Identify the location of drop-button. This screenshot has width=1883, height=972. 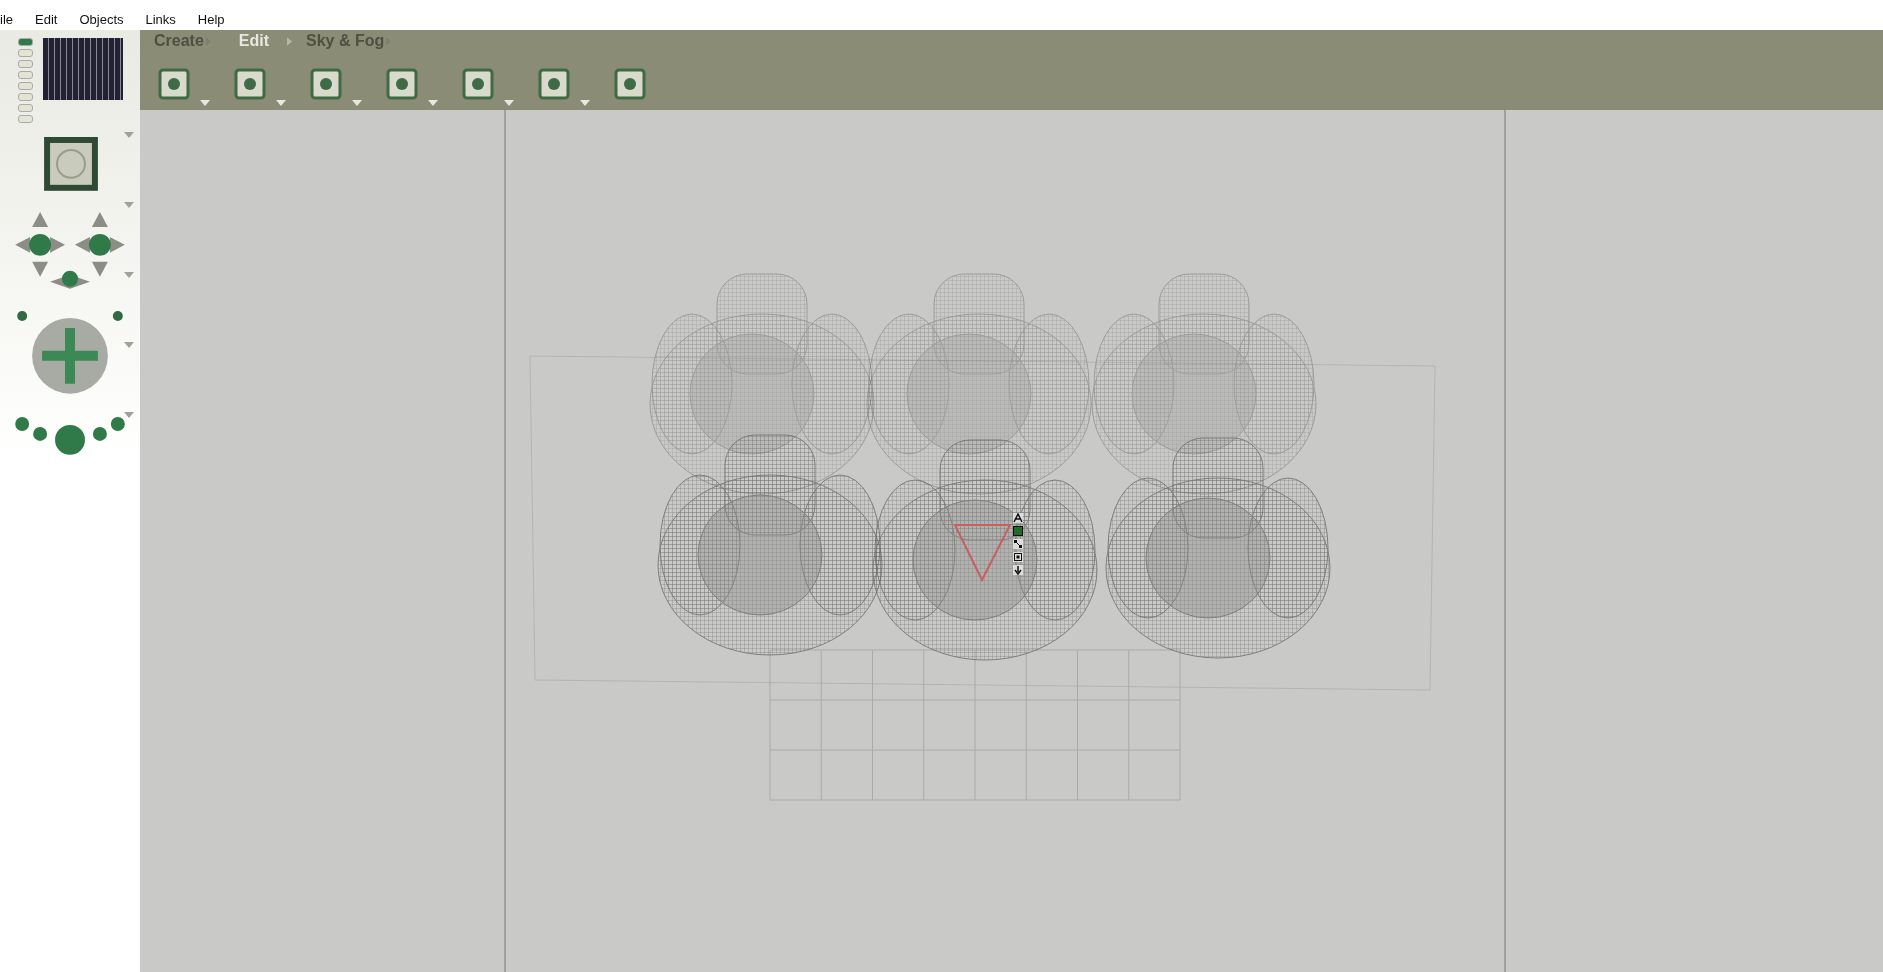
(1018, 570).